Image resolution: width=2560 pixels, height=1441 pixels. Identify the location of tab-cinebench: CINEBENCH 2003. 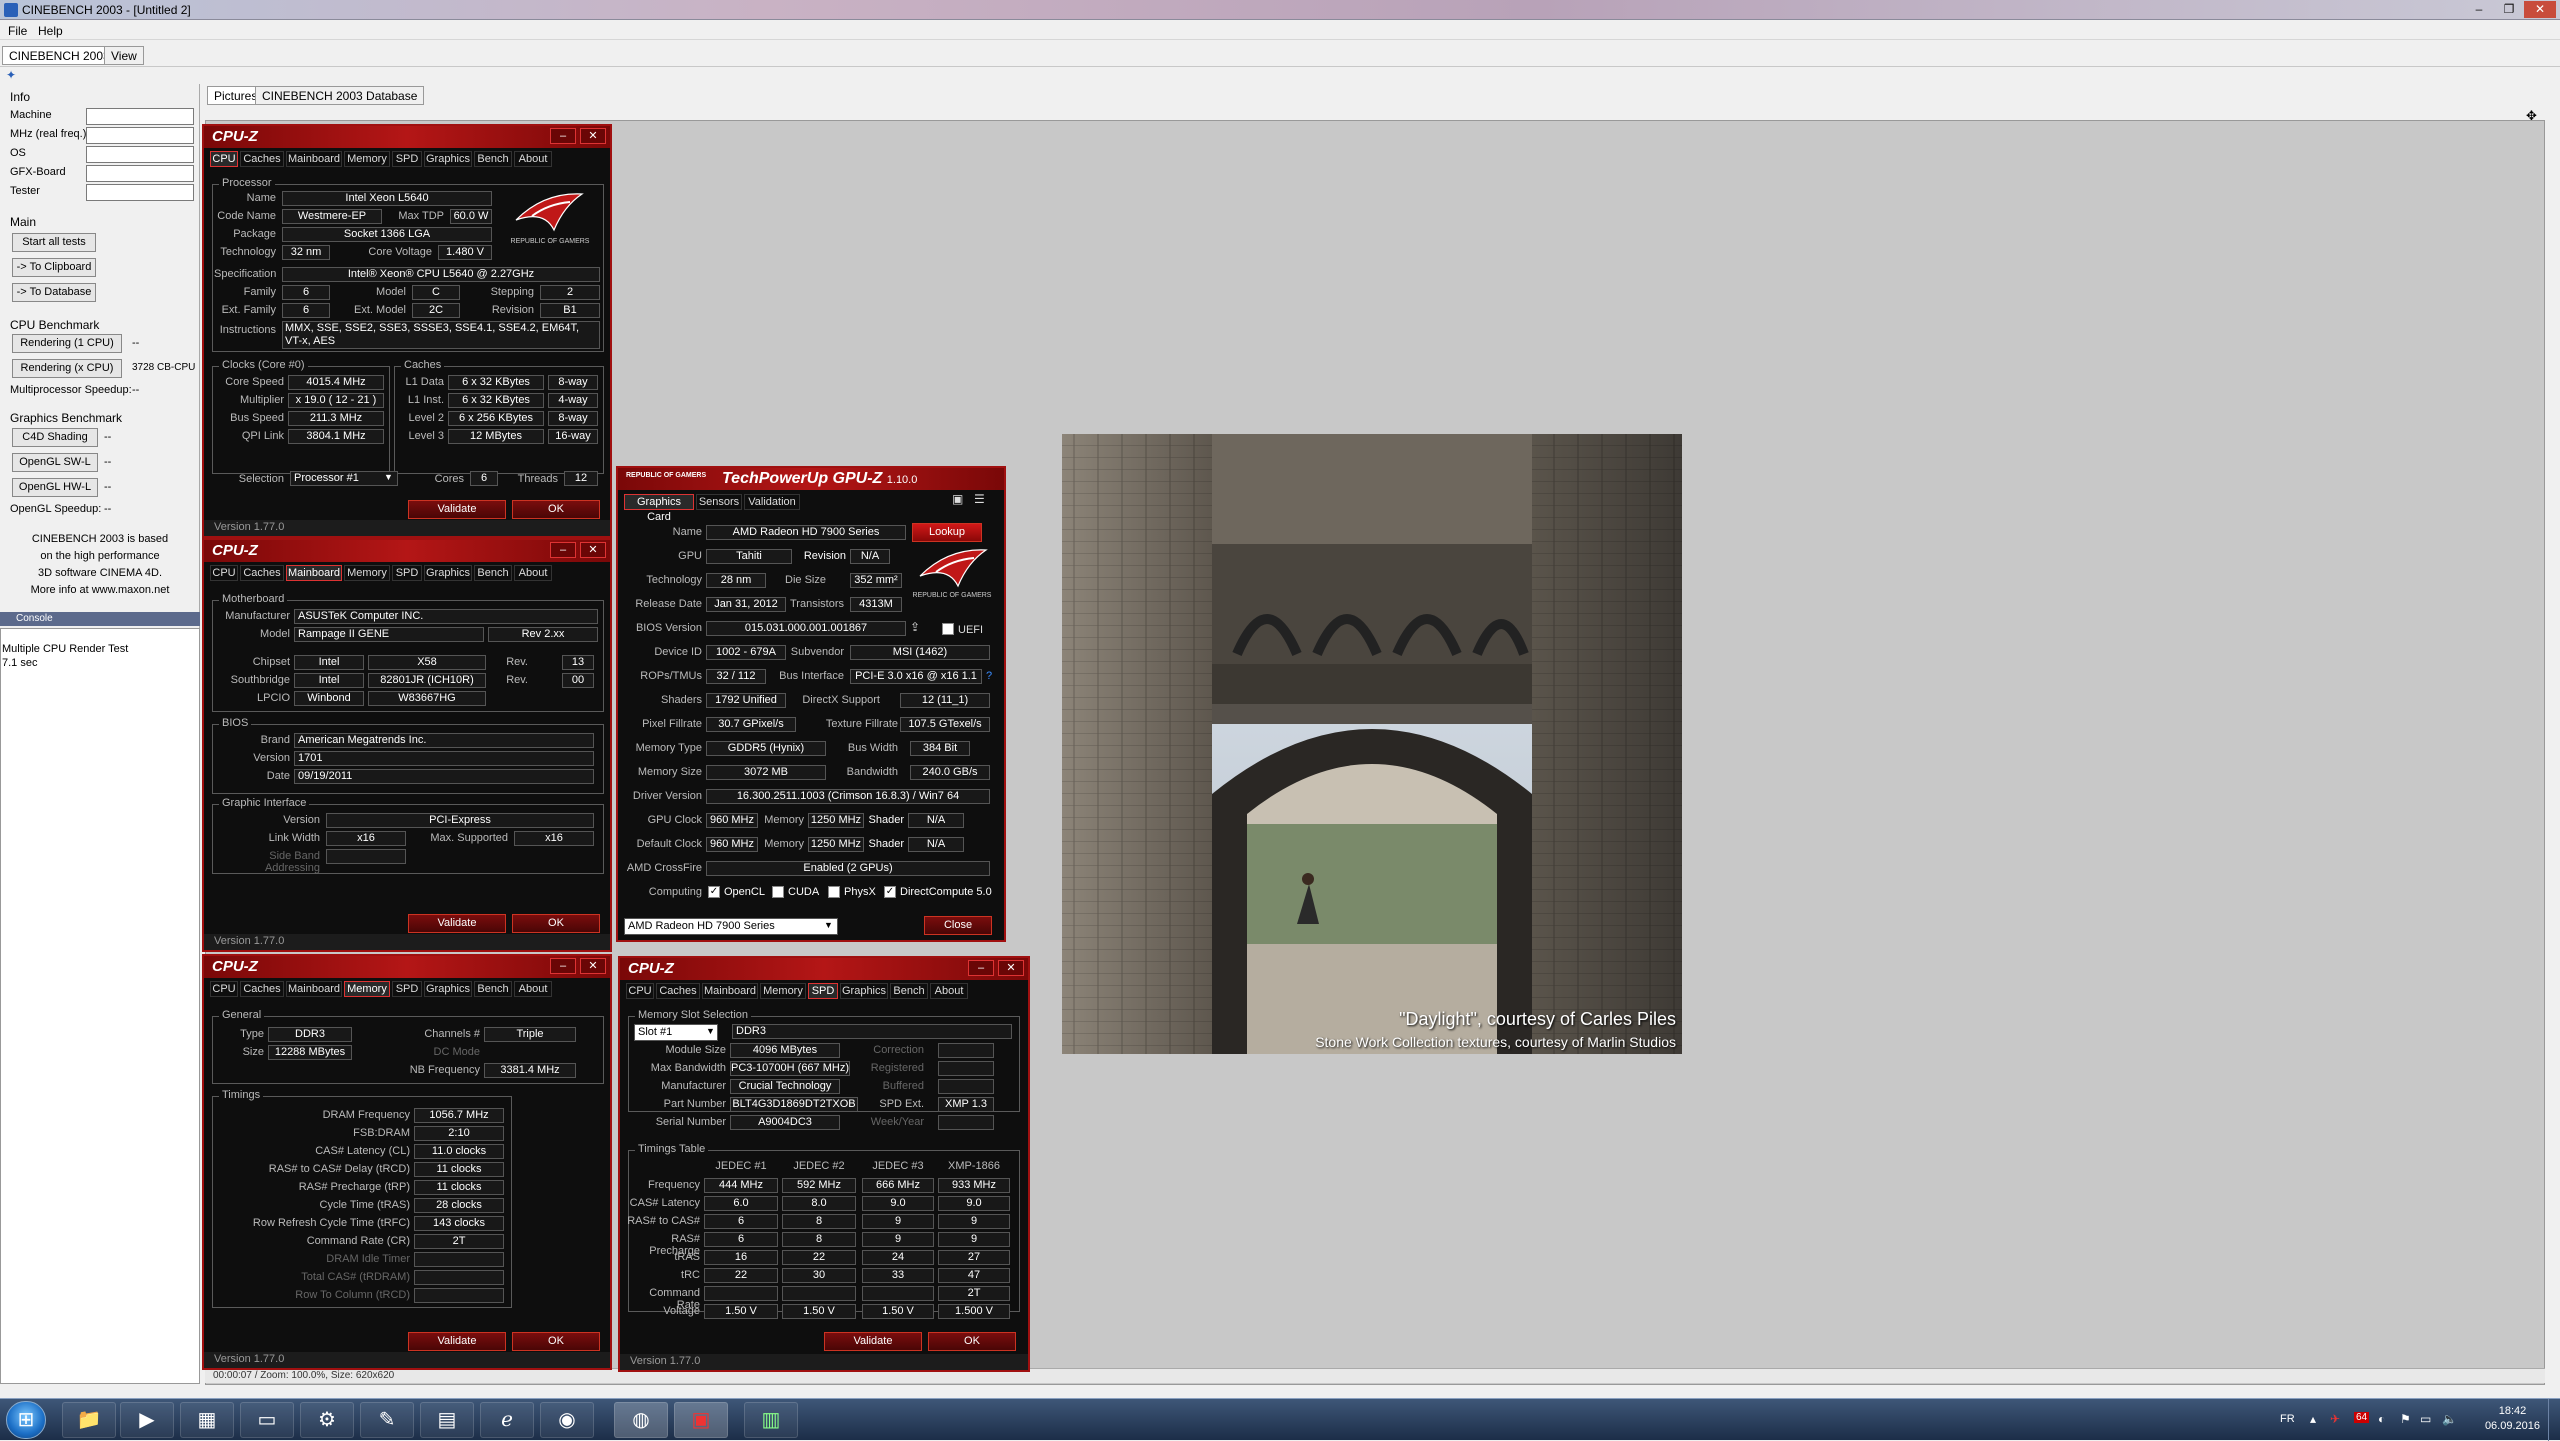
(59, 55).